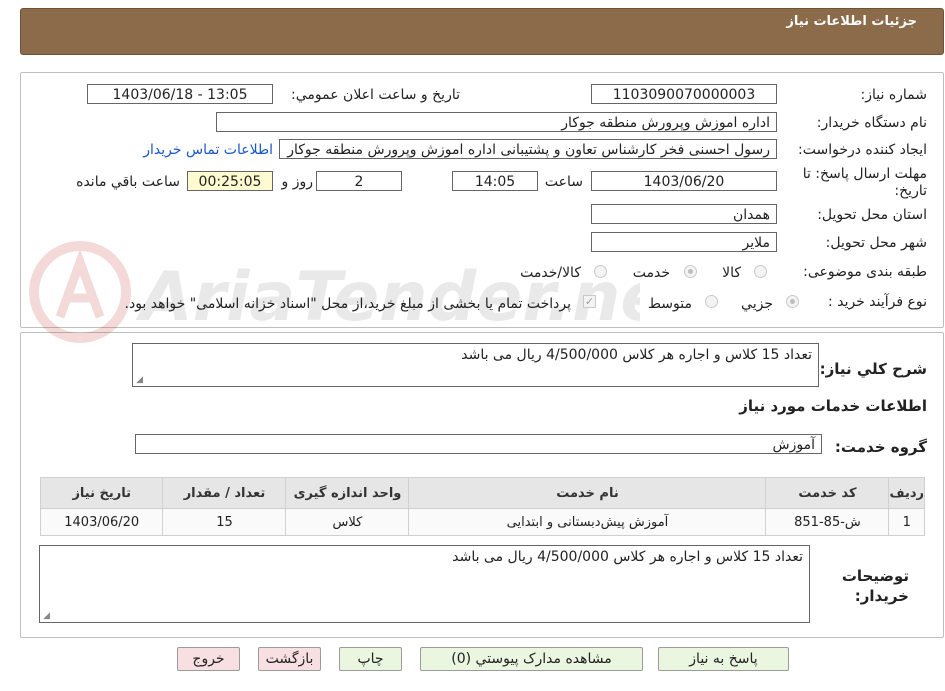 This screenshot has width=945, height=691. Describe the element at coordinates (877, 302) in the screenshot. I see `process-label: نوع فرآيند خريد :` at that location.